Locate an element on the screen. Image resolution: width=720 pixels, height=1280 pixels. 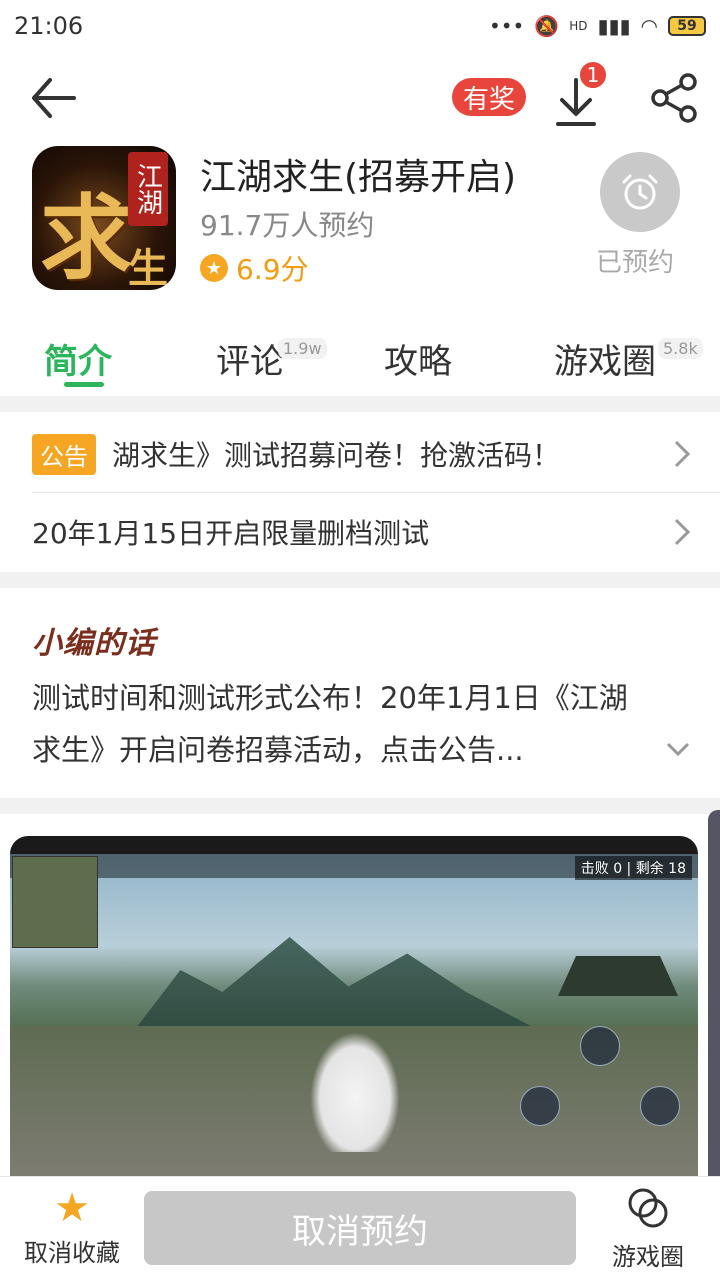
tab-guides: 攻略 is located at coordinates (418, 358).